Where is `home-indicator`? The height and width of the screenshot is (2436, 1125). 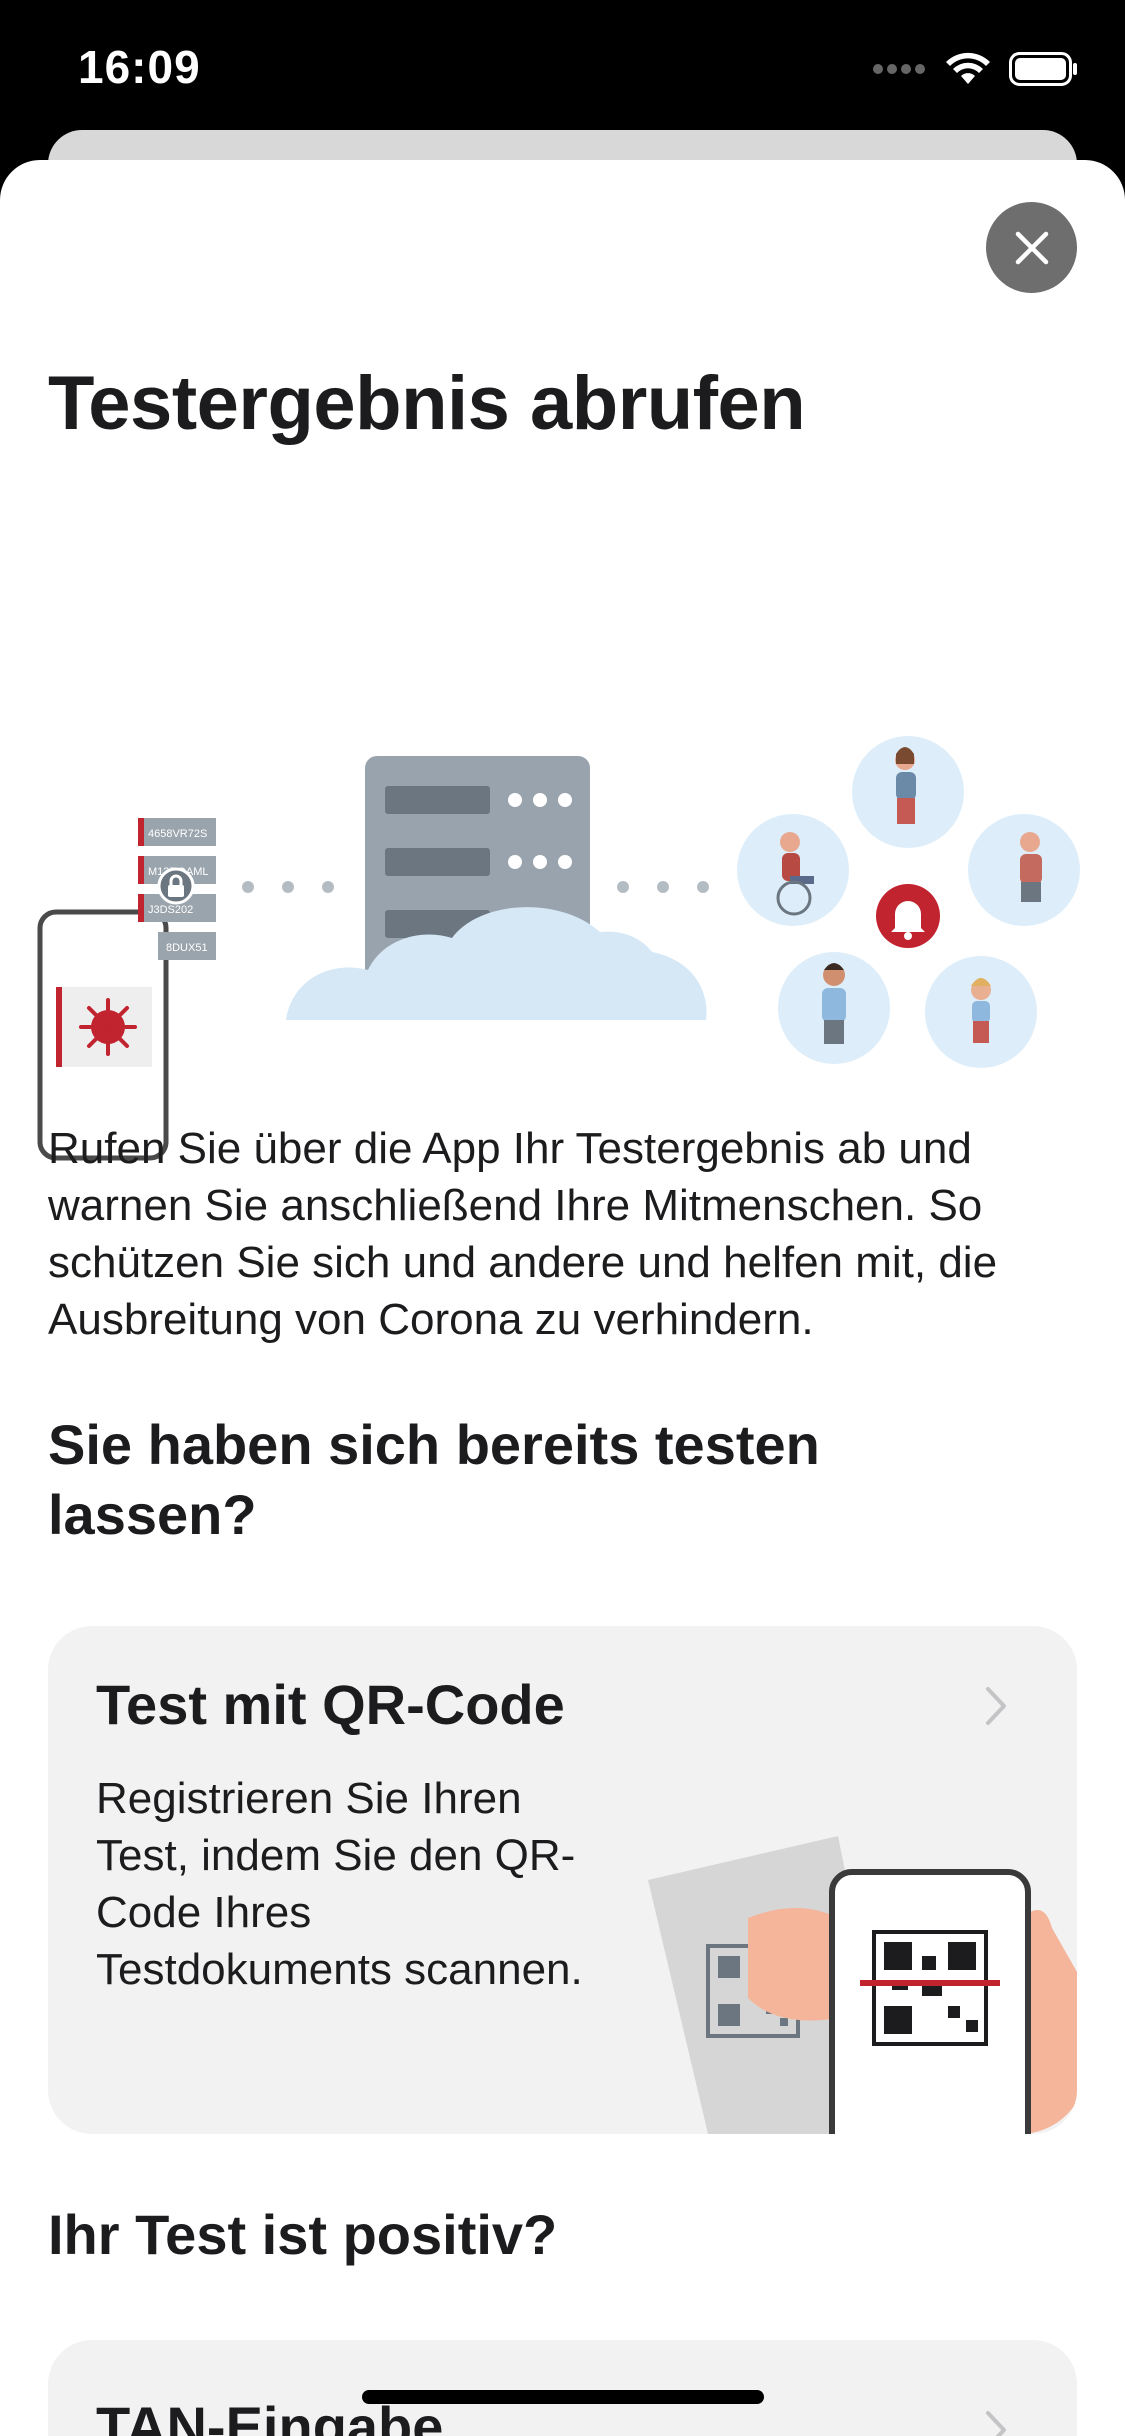 home-indicator is located at coordinates (563, 2397).